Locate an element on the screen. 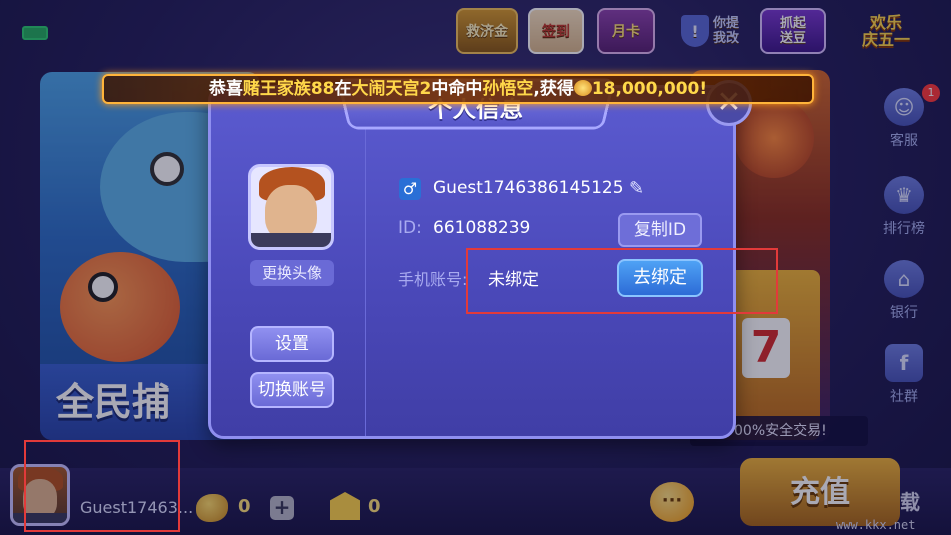 This screenshot has height=535, width=951. settings-button: 设置 is located at coordinates (292, 344).